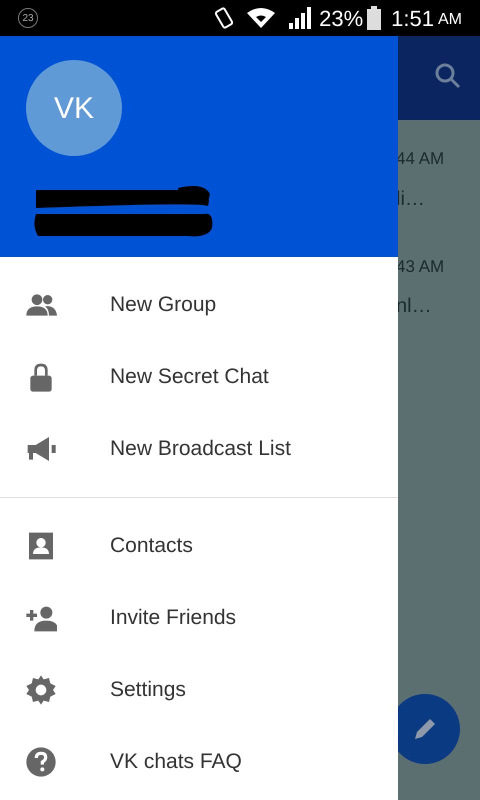 This screenshot has width=480, height=800. I want to click on pencil-icon, so click(425, 729).